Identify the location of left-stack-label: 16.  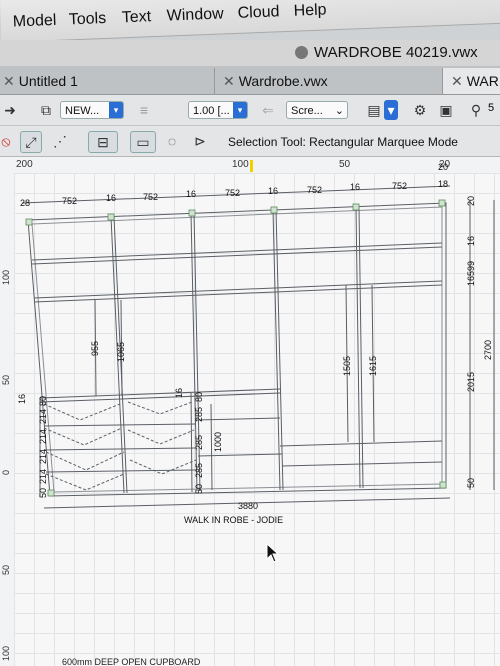
(22, 399).